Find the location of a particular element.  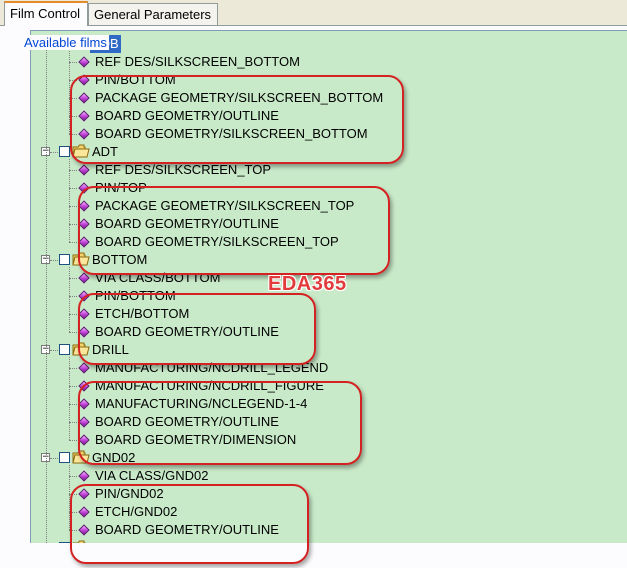

film-layer-item: MANUFACTURING/NCDRILL_FIGURE is located at coordinates (209, 386).